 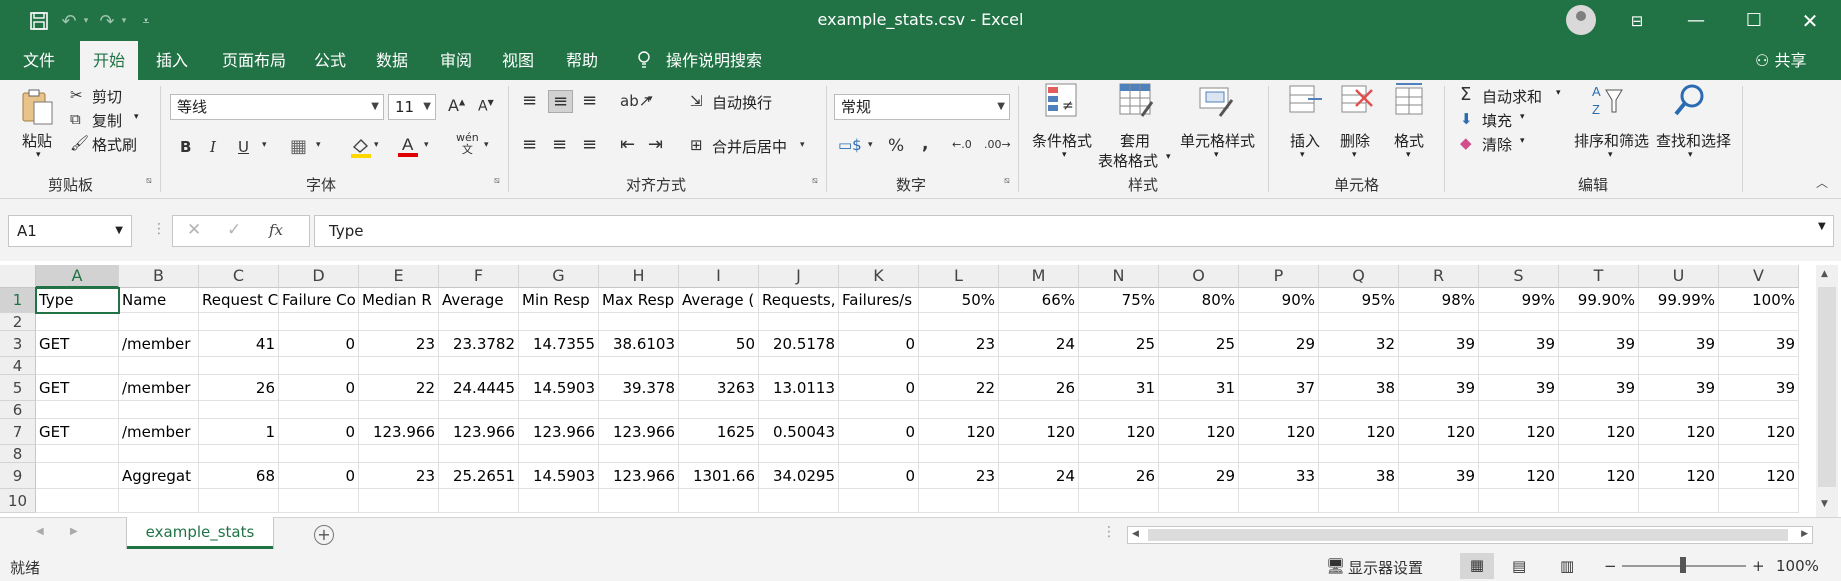 What do you see at coordinates (1039, 388) in the screenshot?
I see `cell-m5: 26` at bounding box center [1039, 388].